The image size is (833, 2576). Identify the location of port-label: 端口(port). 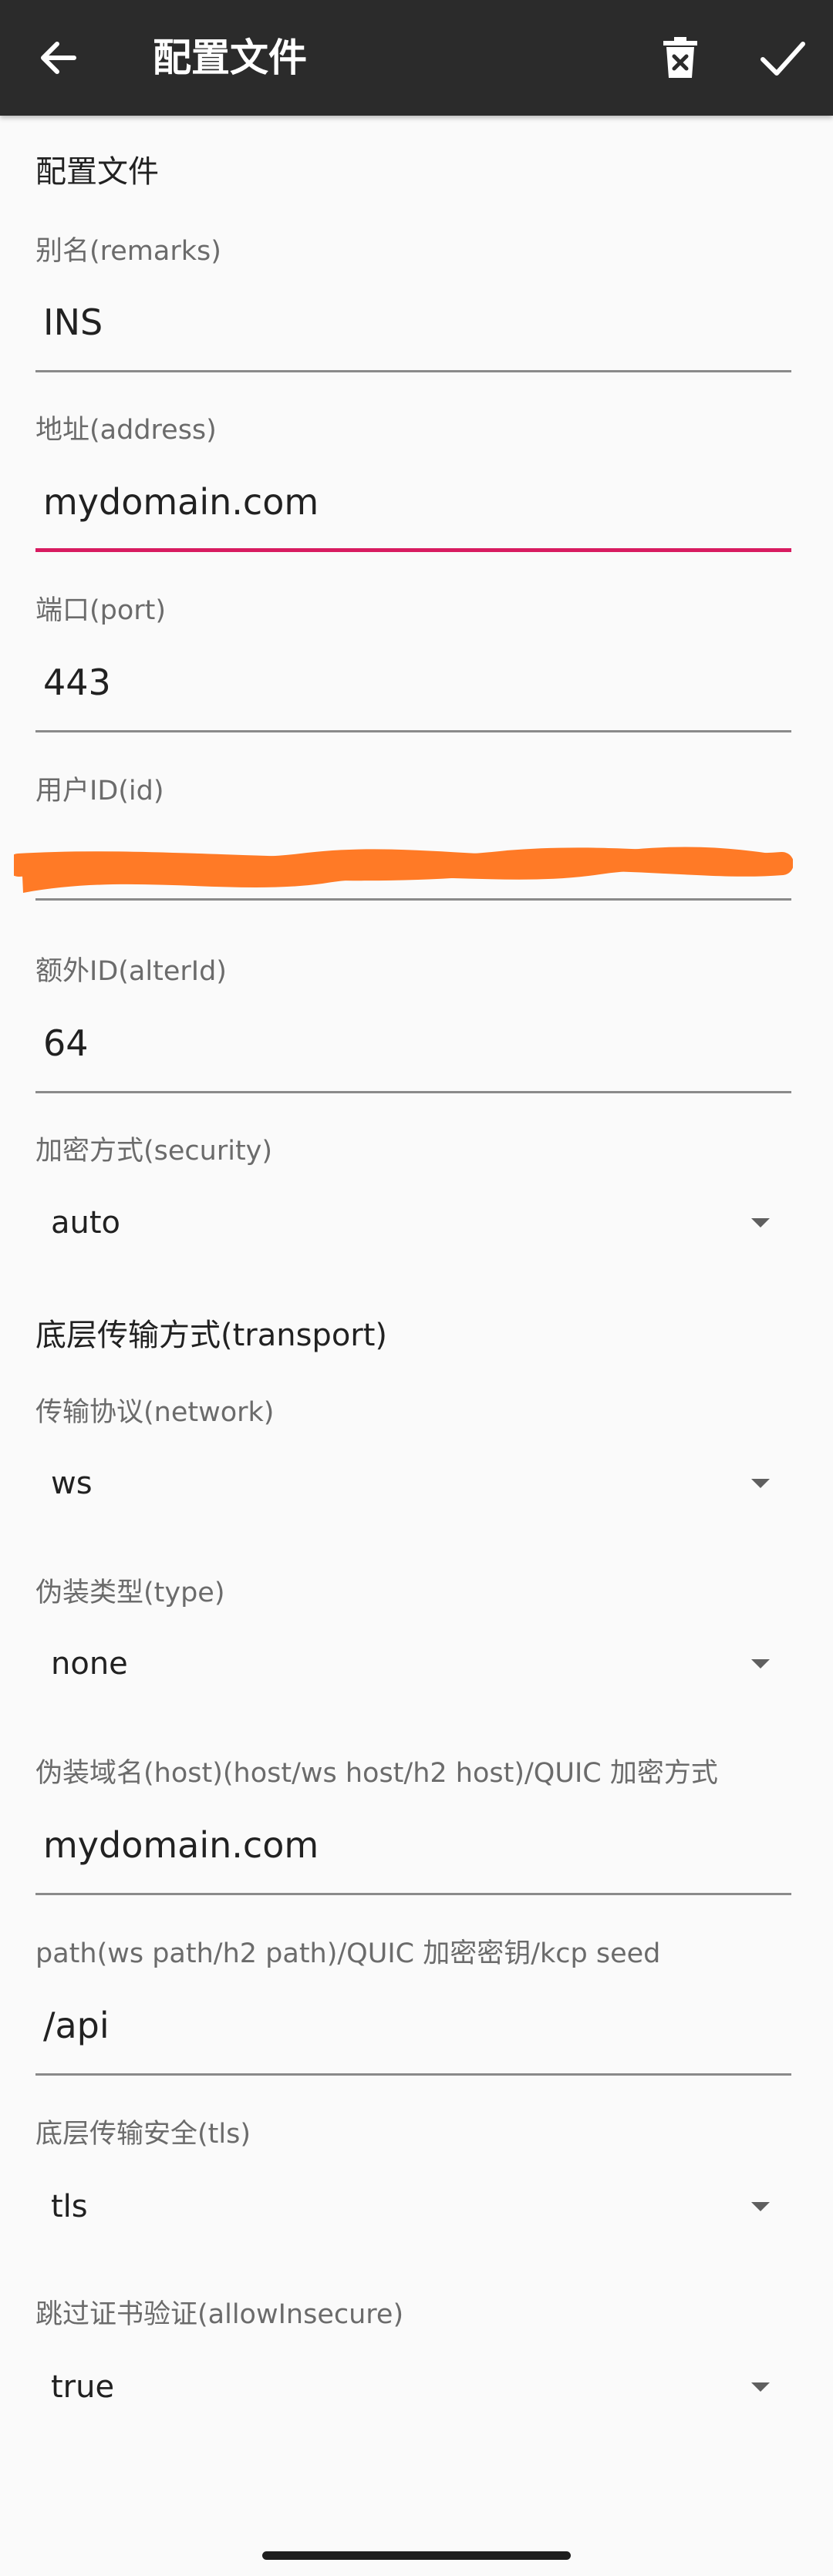
(101, 611).